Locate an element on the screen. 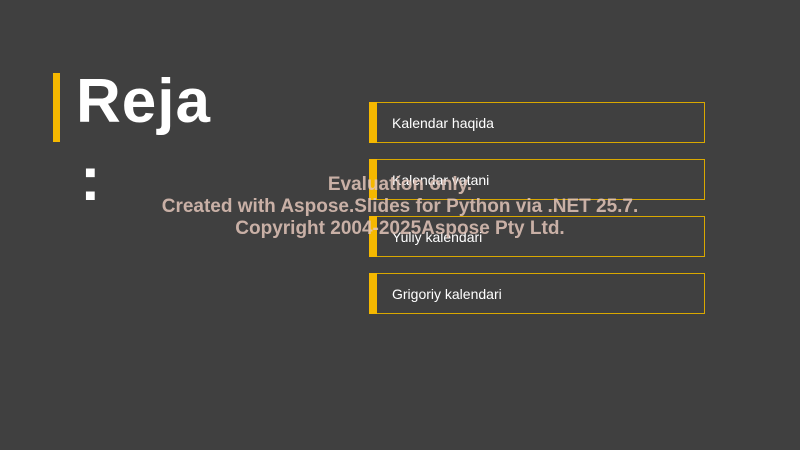 The image size is (800, 450). agenda-item-label: Kalendar vatani is located at coordinates (441, 180).